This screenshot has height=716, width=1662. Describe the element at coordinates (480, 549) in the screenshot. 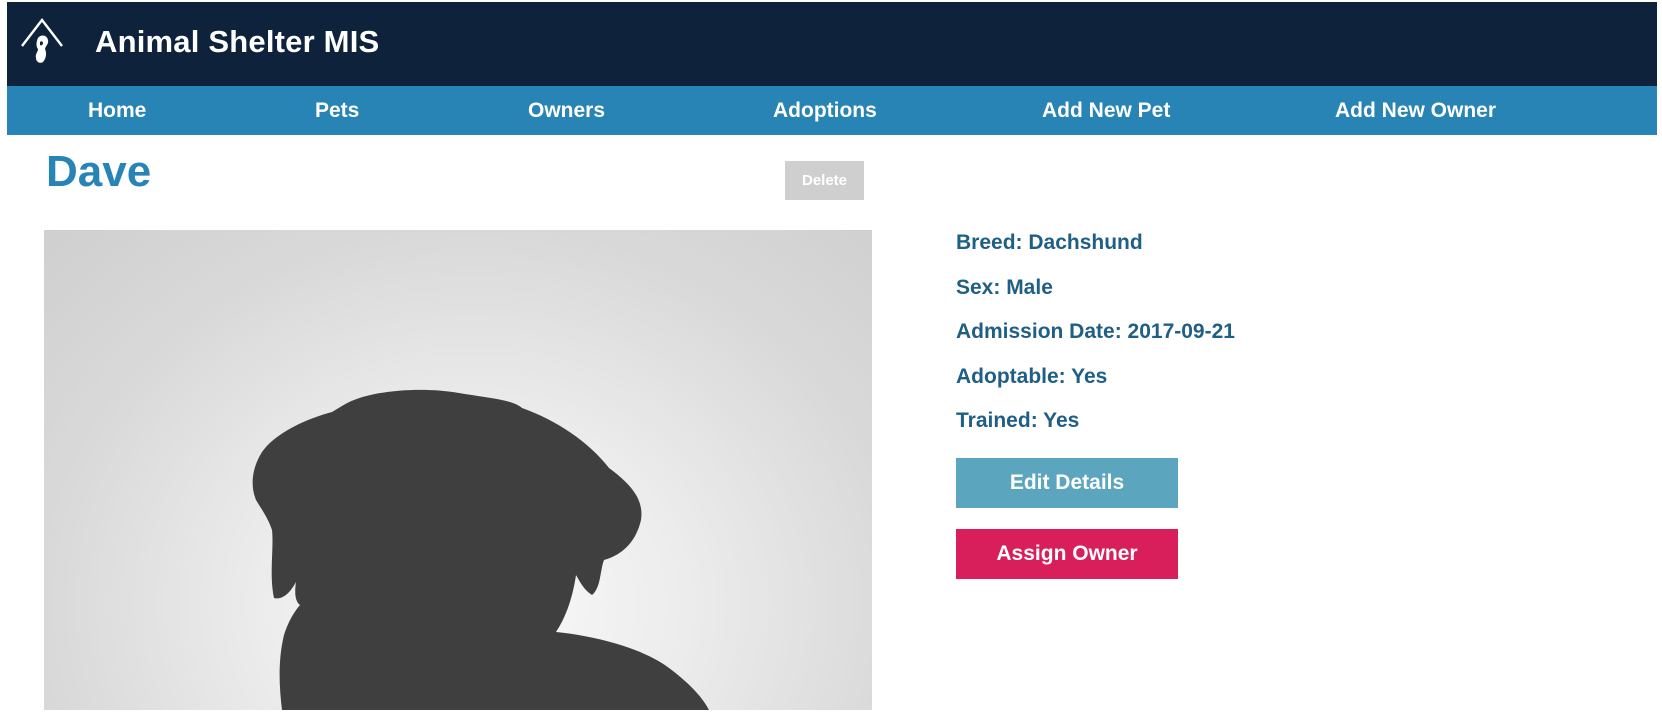

I see `dog-silhouette-icon` at that location.